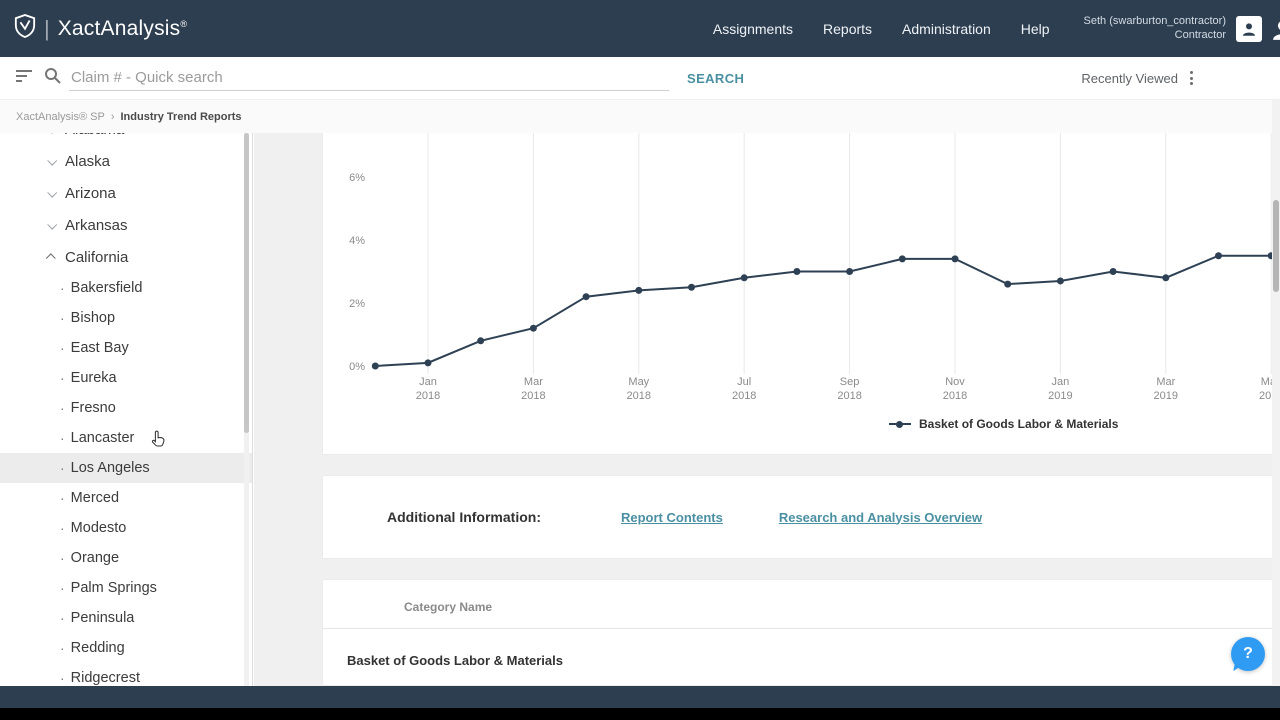  I want to click on chevron-up-icon, so click(50, 257).